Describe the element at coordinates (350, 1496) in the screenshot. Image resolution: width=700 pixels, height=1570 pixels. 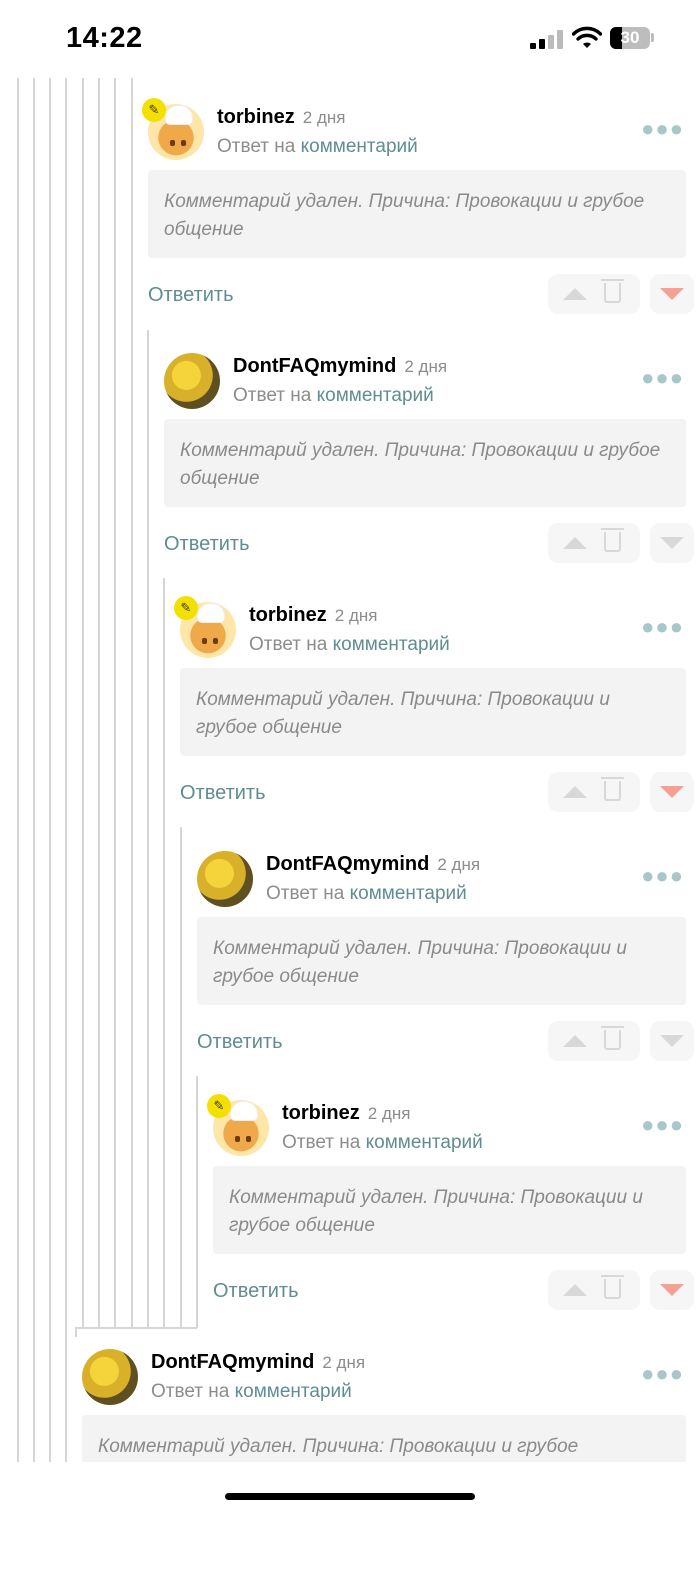
I see `home-indicator` at that location.